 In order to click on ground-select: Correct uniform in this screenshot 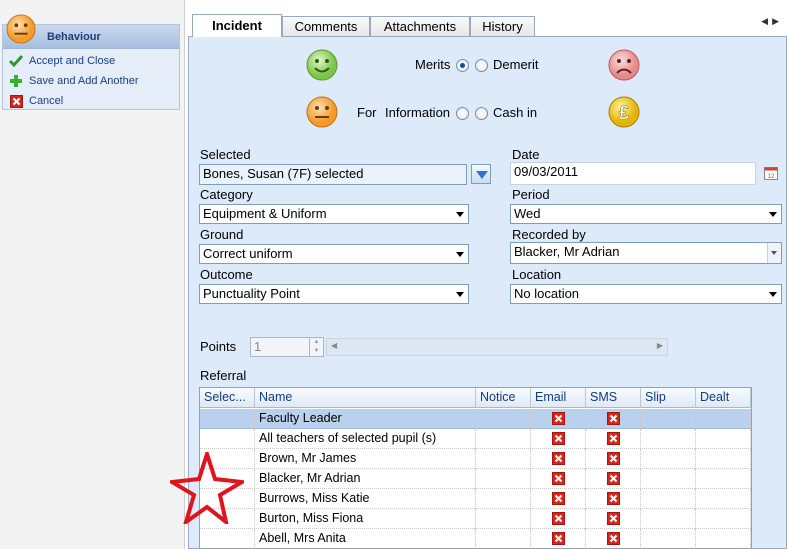, I will do `click(334, 254)`.